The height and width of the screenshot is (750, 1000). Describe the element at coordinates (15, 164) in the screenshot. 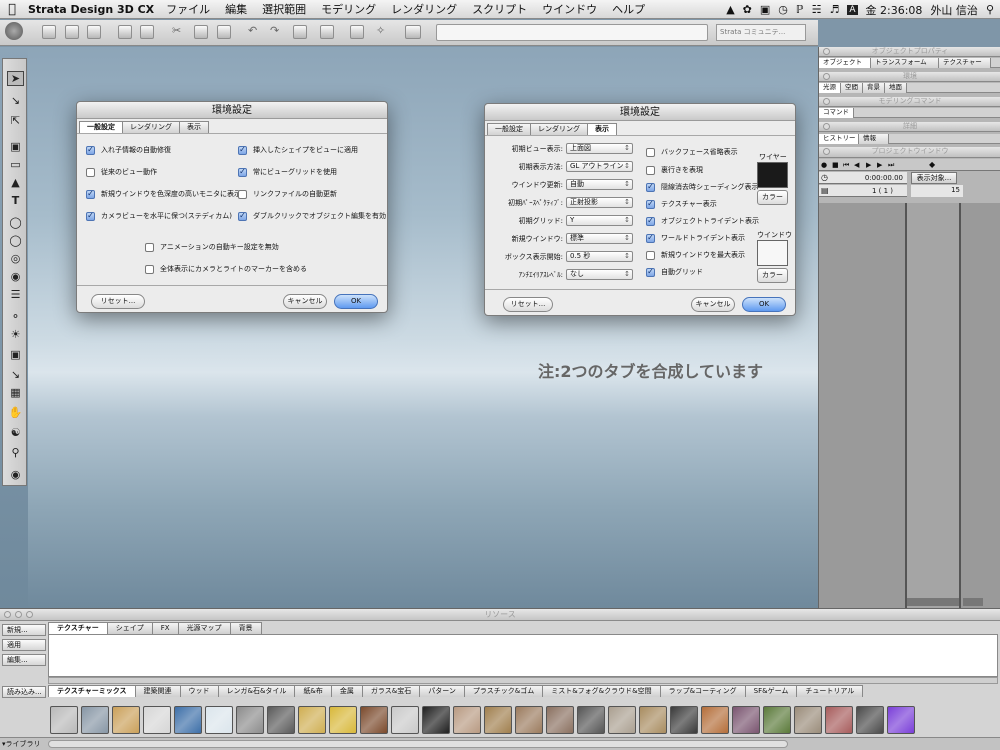

I see `rectangle-icon: ▭` at that location.